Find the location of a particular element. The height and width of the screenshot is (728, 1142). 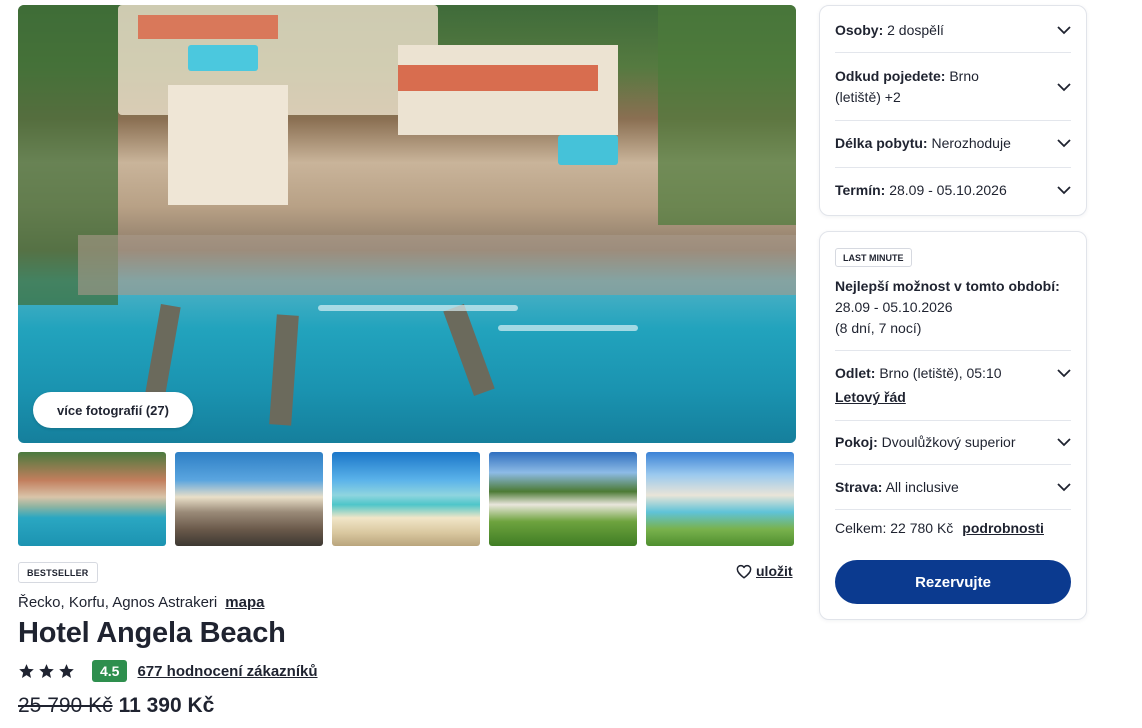

save-button: uložit is located at coordinates (764, 571).